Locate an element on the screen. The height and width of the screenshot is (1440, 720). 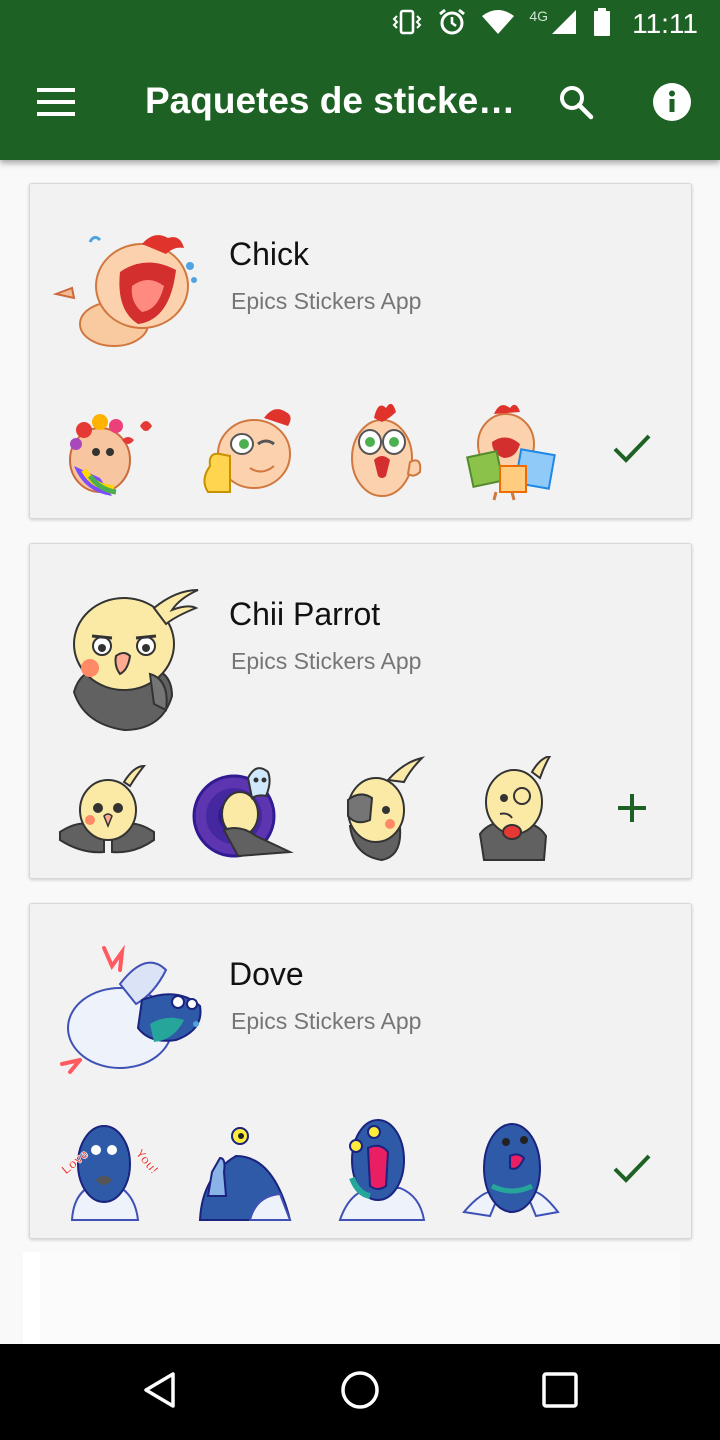
chick-flowers-heart-sticker is located at coordinates (109, 451).